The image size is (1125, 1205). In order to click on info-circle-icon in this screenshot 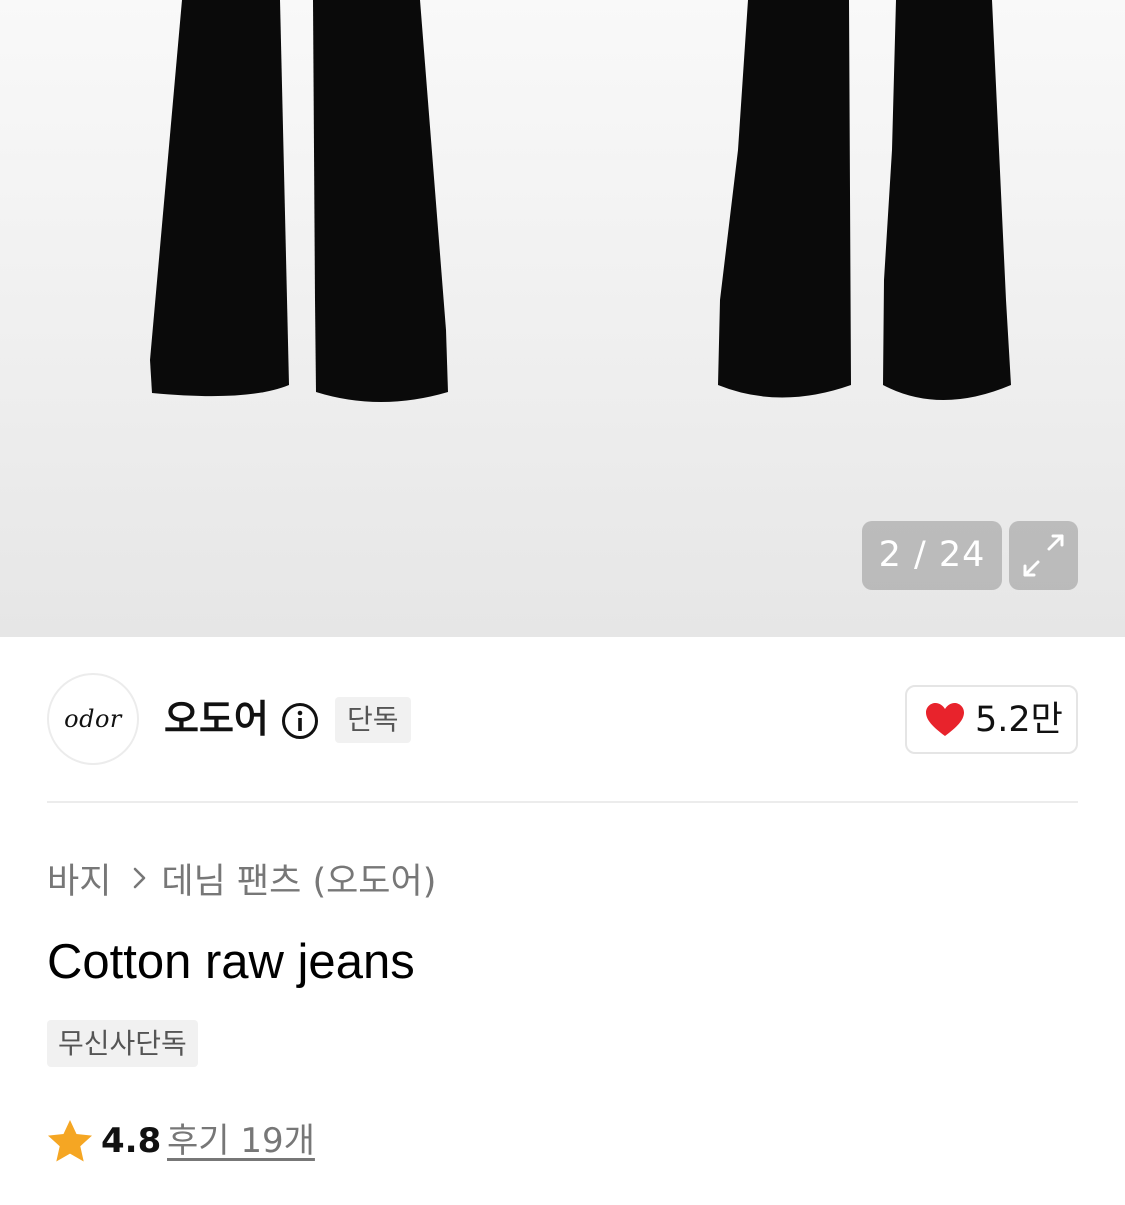, I will do `click(300, 721)`.